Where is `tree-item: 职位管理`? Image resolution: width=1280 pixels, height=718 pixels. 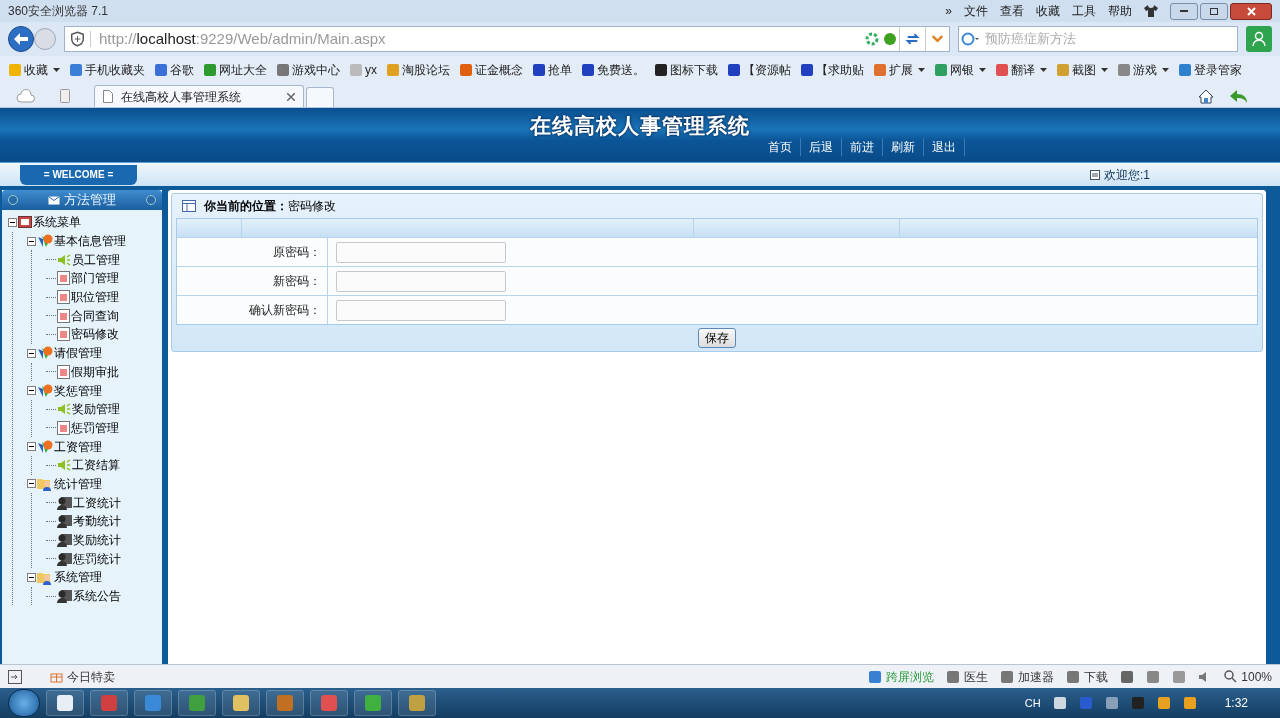 tree-item: 职位管理 is located at coordinates (95, 297).